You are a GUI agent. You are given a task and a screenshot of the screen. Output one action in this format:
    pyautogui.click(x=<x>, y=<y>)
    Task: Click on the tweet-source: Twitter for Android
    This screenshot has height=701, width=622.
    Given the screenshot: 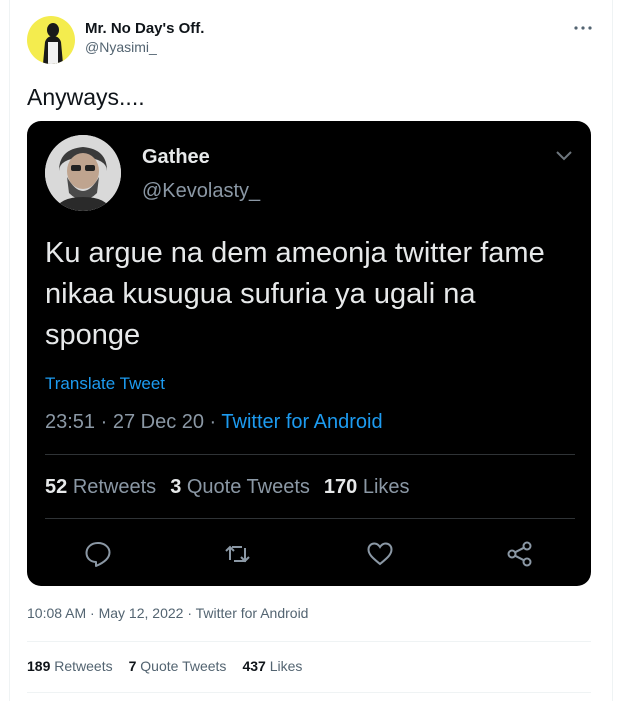 What is the action you would take?
    pyautogui.click(x=252, y=613)
    